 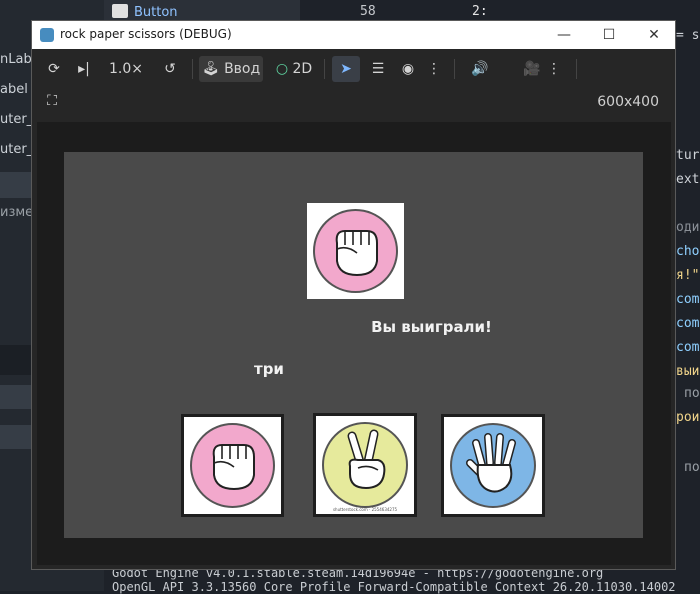 I want to click on code-line: tur, so click(x=688, y=155).